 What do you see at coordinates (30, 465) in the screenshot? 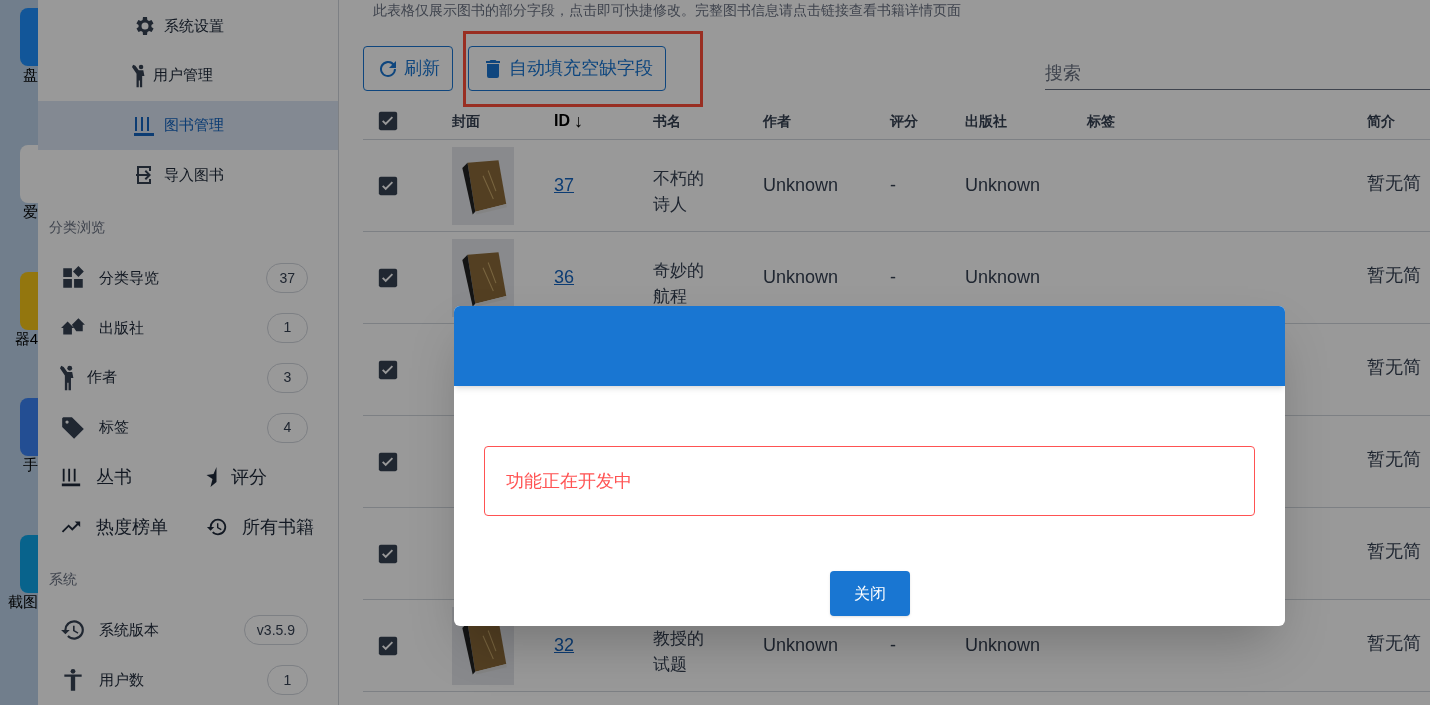
I see `desktop-icon-label: 手` at bounding box center [30, 465].